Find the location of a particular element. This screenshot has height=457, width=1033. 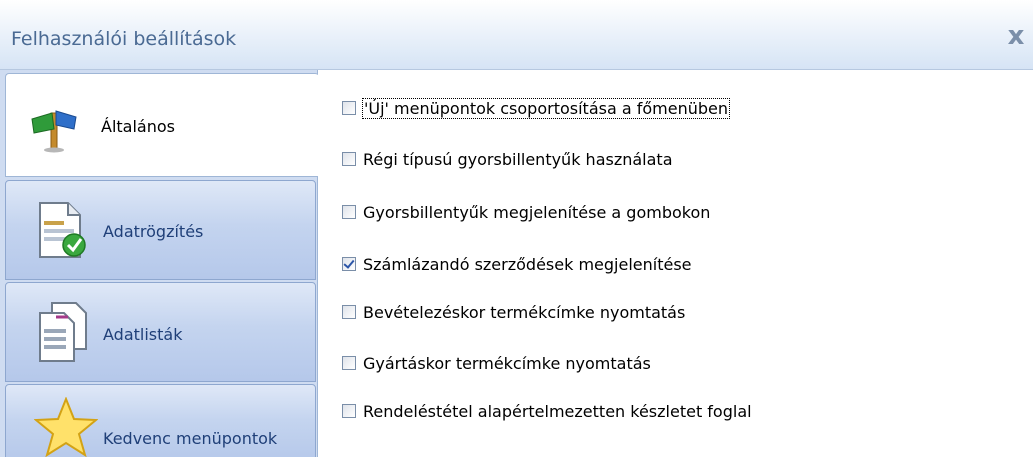

window-title: Felhasználói beállítások is located at coordinates (124, 39).